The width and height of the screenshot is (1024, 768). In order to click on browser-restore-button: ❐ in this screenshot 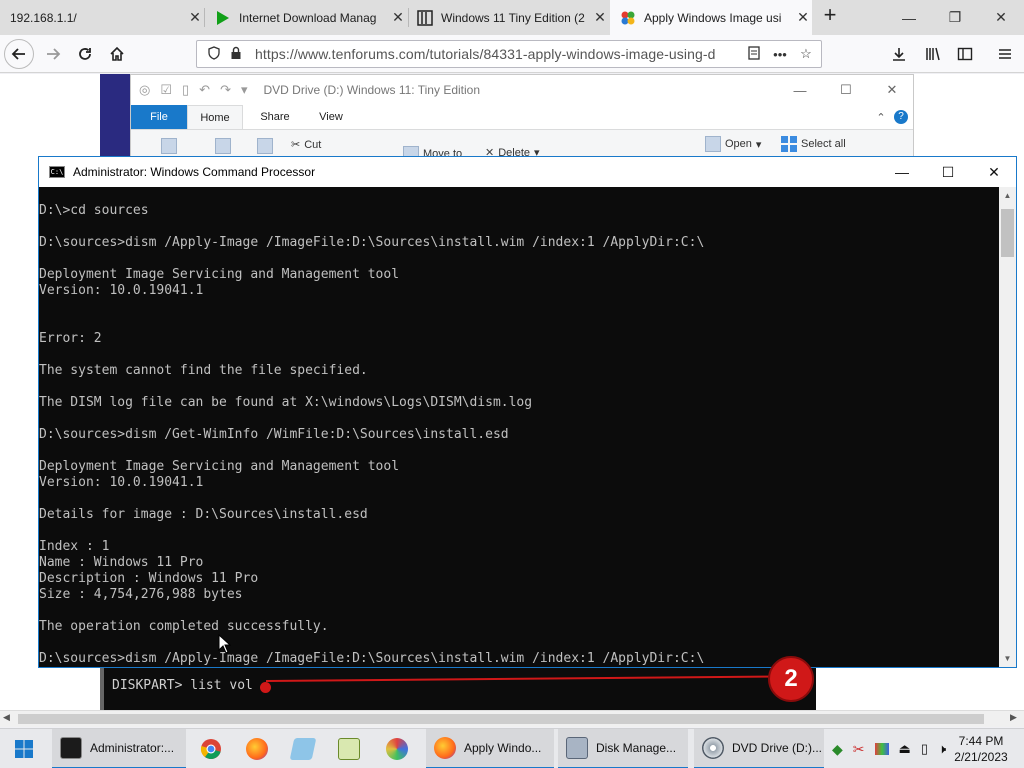, I will do `click(955, 17)`.